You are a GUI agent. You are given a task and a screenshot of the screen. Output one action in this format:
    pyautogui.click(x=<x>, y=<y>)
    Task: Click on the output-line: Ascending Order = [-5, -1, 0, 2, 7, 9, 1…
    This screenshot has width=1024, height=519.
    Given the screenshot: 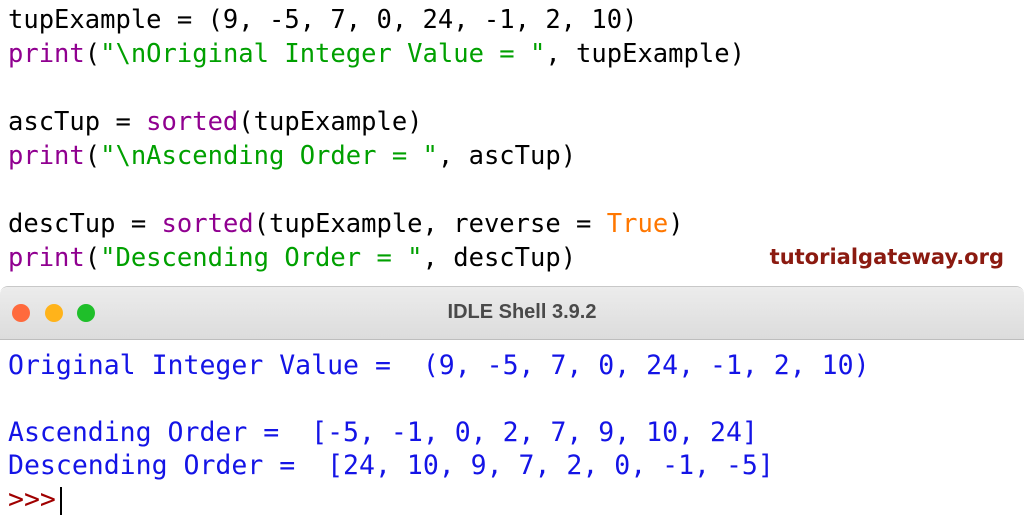 What is the action you would take?
    pyautogui.click(x=383, y=432)
    